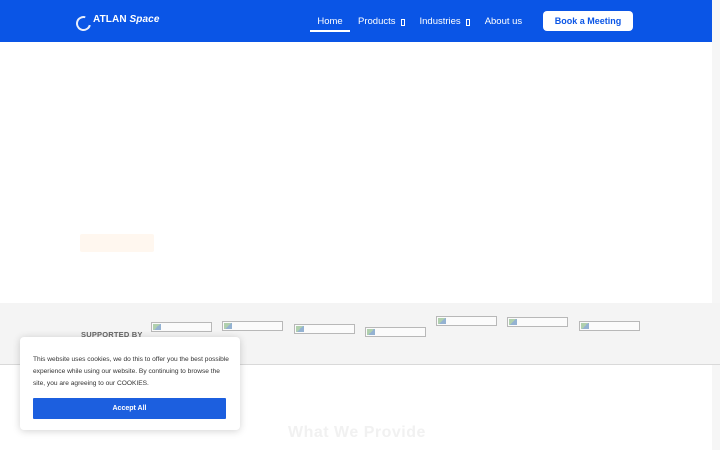 Image resolution: width=720 pixels, height=450 pixels. I want to click on nav-industries: Industries, so click(445, 21).